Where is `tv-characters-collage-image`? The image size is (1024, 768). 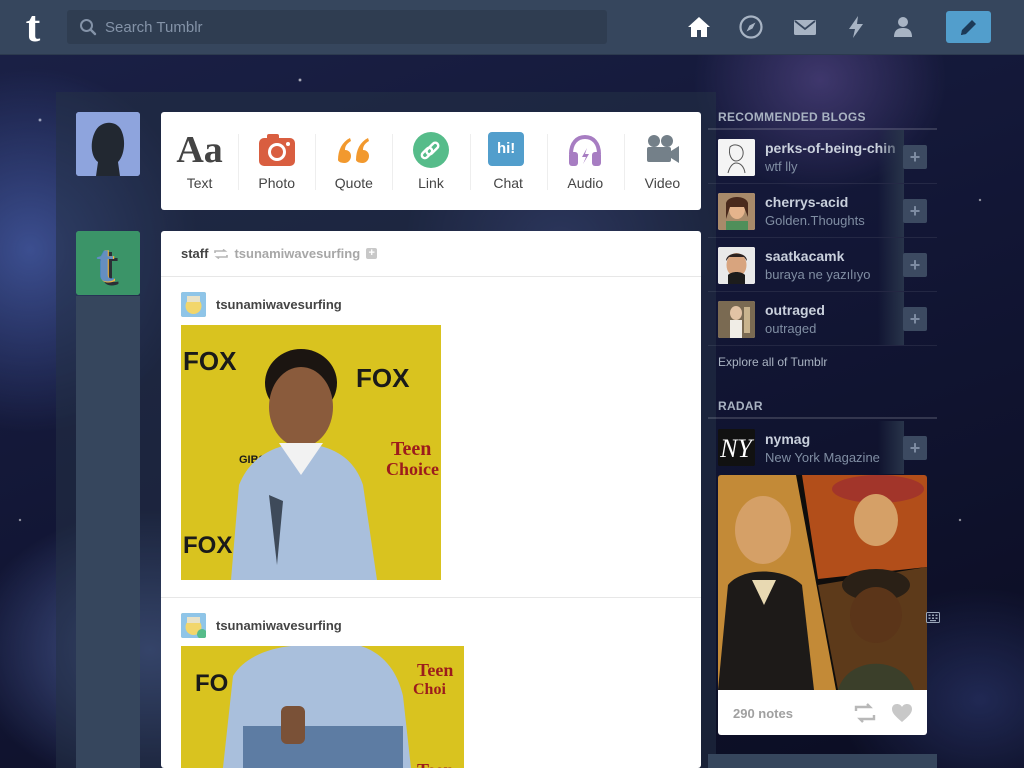
tv-characters-collage-image is located at coordinates (822, 582).